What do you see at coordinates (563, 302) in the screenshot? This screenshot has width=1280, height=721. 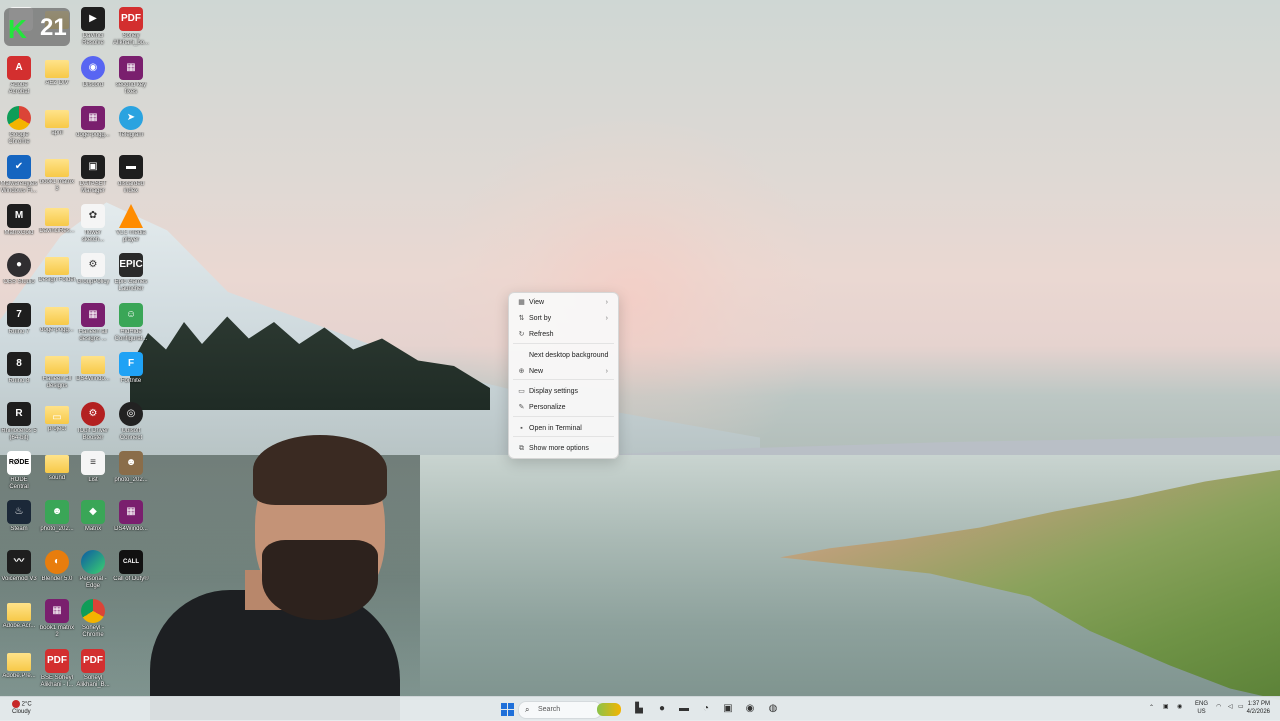 I see `context-menu-item: ▦ View ›` at bounding box center [563, 302].